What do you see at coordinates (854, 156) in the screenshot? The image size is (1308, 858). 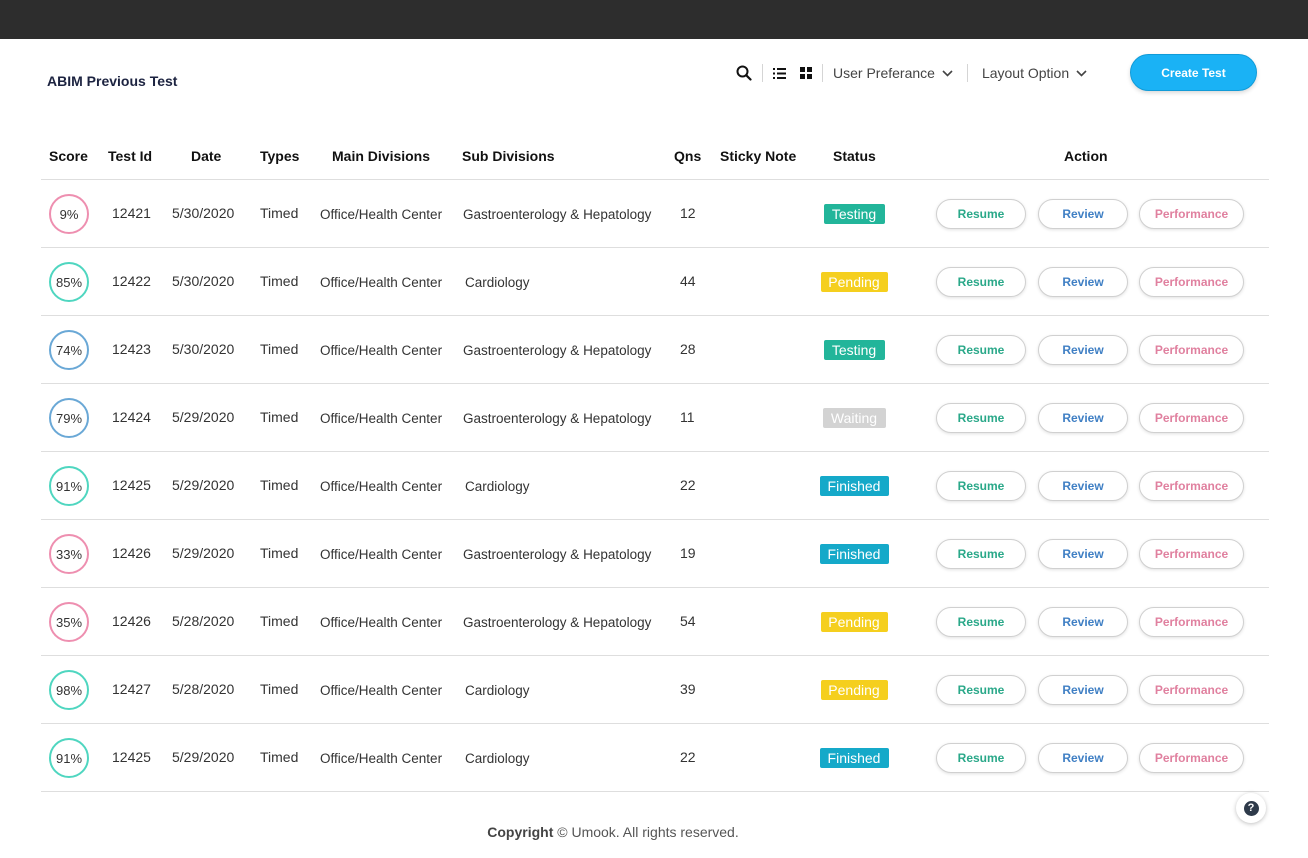 I see `header-status: Status` at bounding box center [854, 156].